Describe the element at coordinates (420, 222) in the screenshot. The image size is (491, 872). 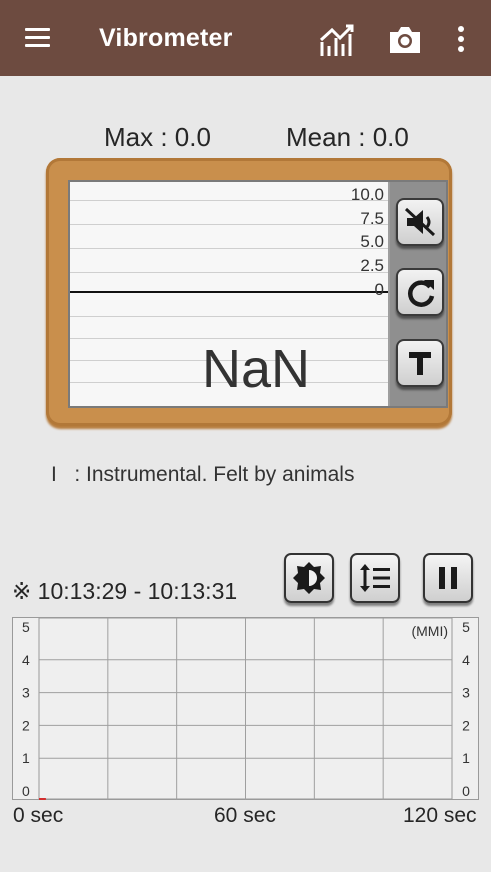
I see `mute-icon` at that location.